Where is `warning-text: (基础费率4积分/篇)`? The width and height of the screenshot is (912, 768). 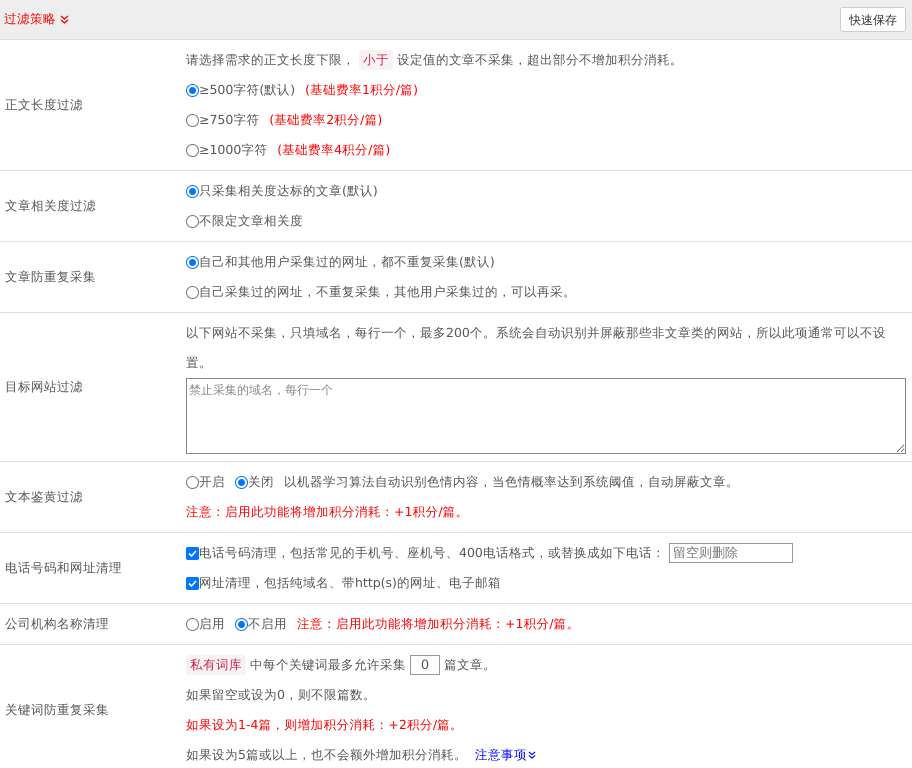 warning-text: (基础费率4积分/篇) is located at coordinates (333, 149).